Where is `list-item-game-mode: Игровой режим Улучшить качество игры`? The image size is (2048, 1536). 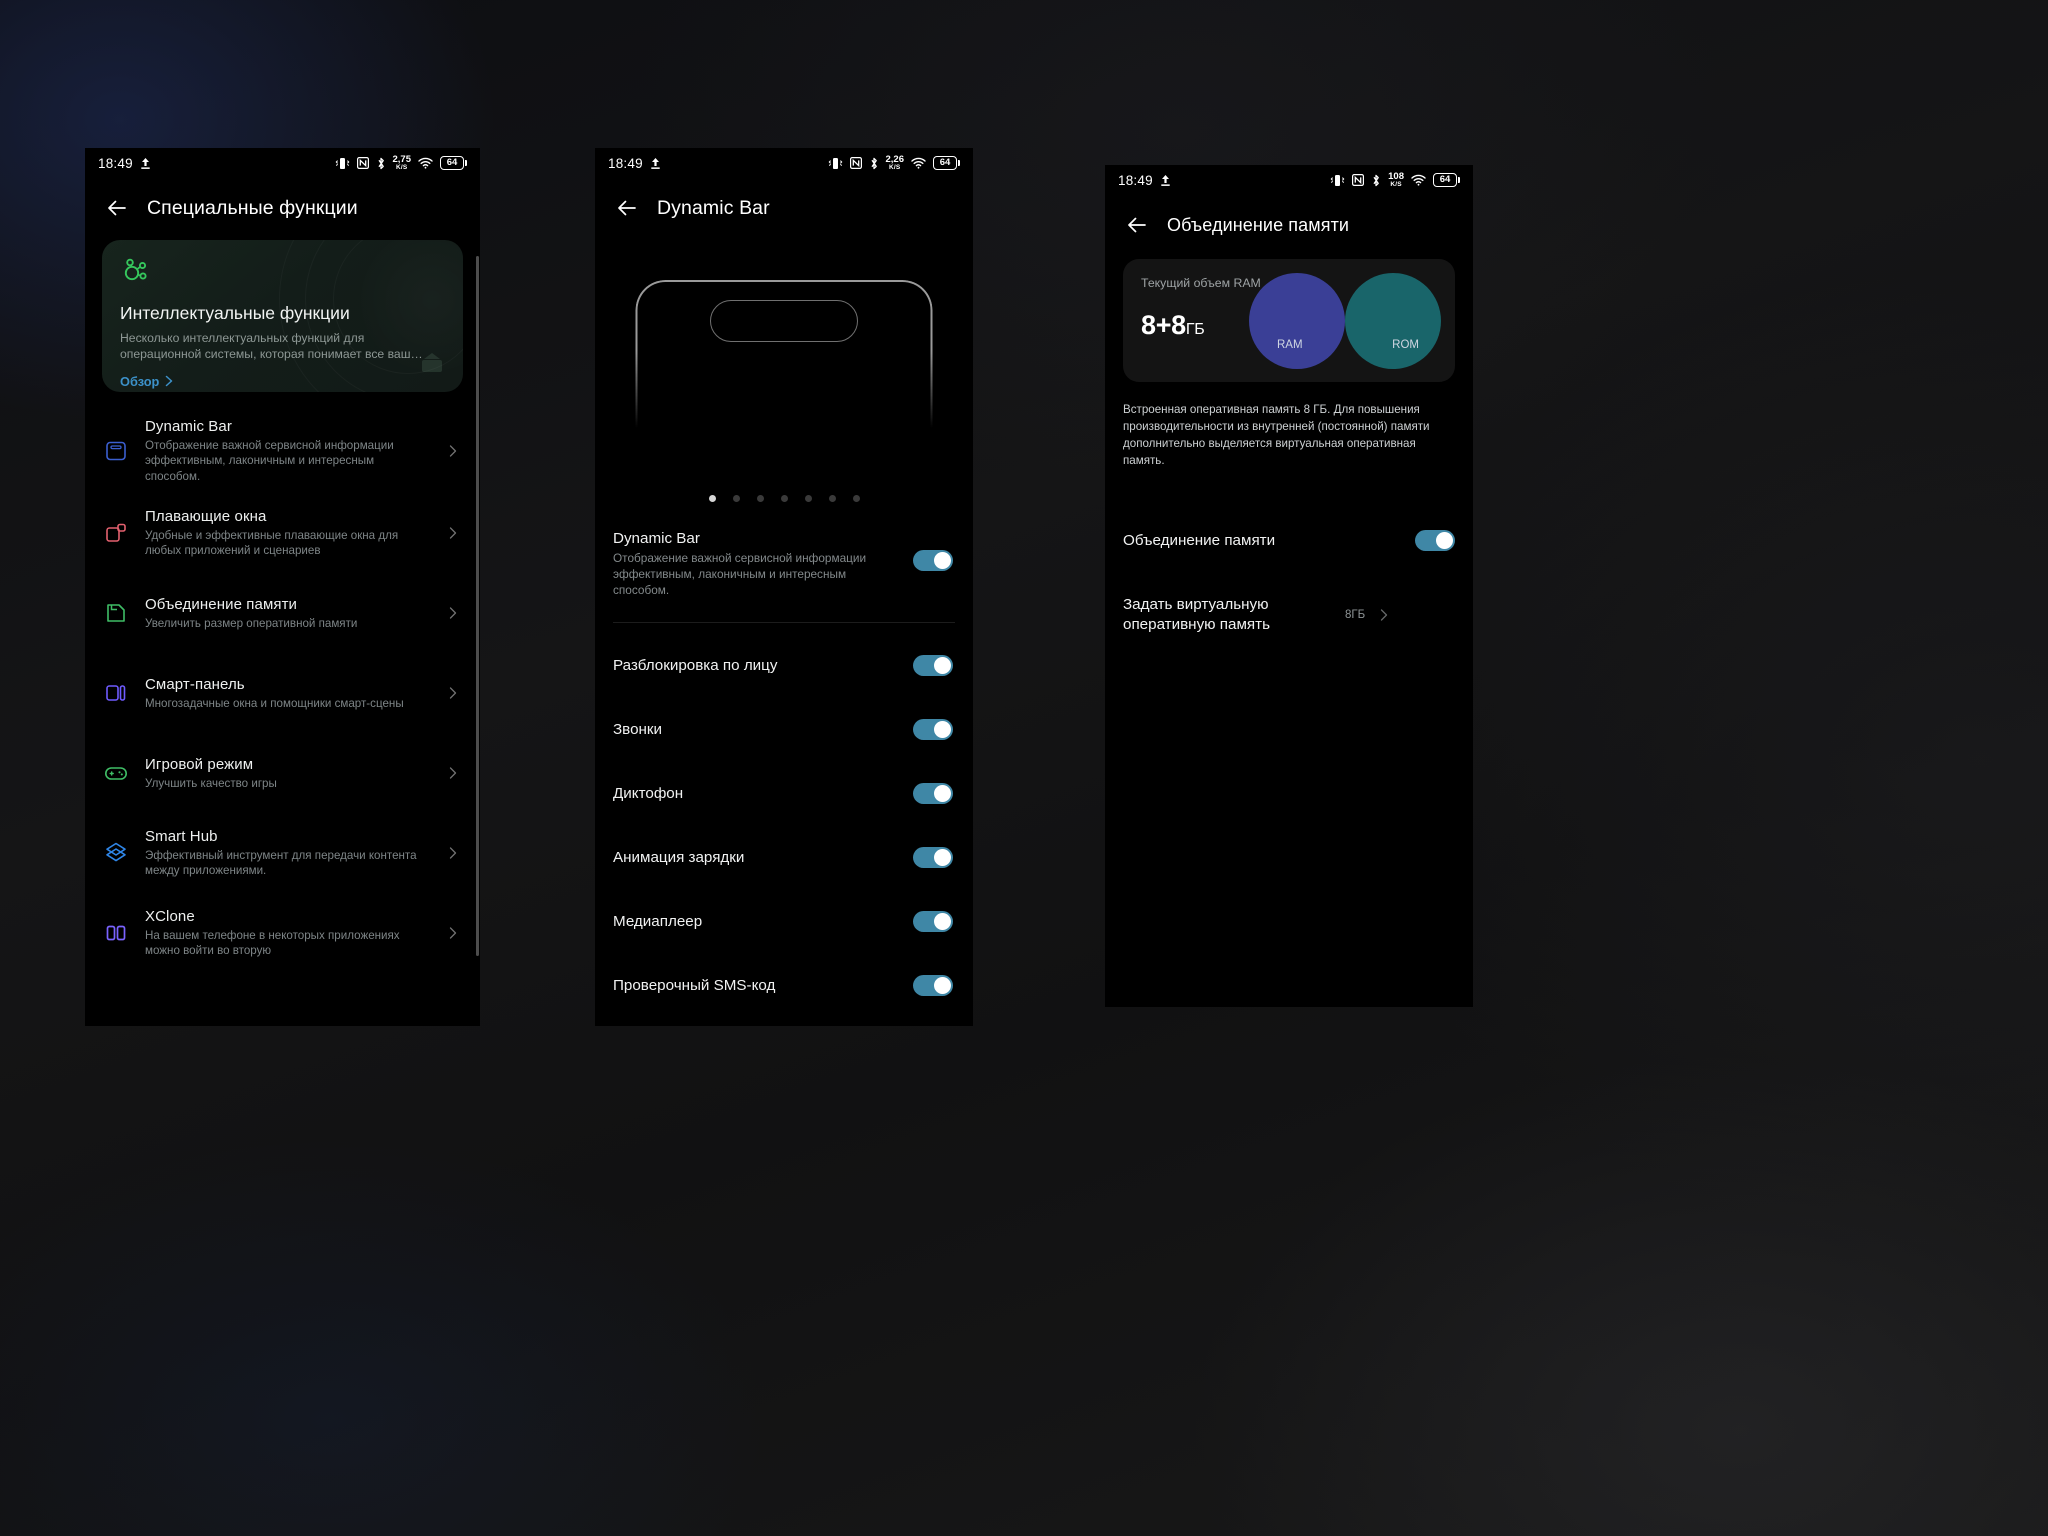
list-item-game-mode: Игровой режим Улучшить качество игры is located at coordinates (282, 773).